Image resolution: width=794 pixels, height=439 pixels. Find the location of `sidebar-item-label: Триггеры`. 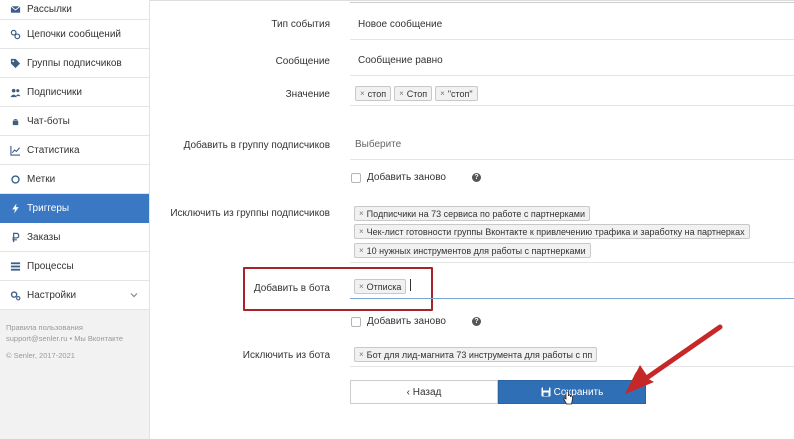

sidebar-item-label: Триггеры is located at coordinates (48, 208).